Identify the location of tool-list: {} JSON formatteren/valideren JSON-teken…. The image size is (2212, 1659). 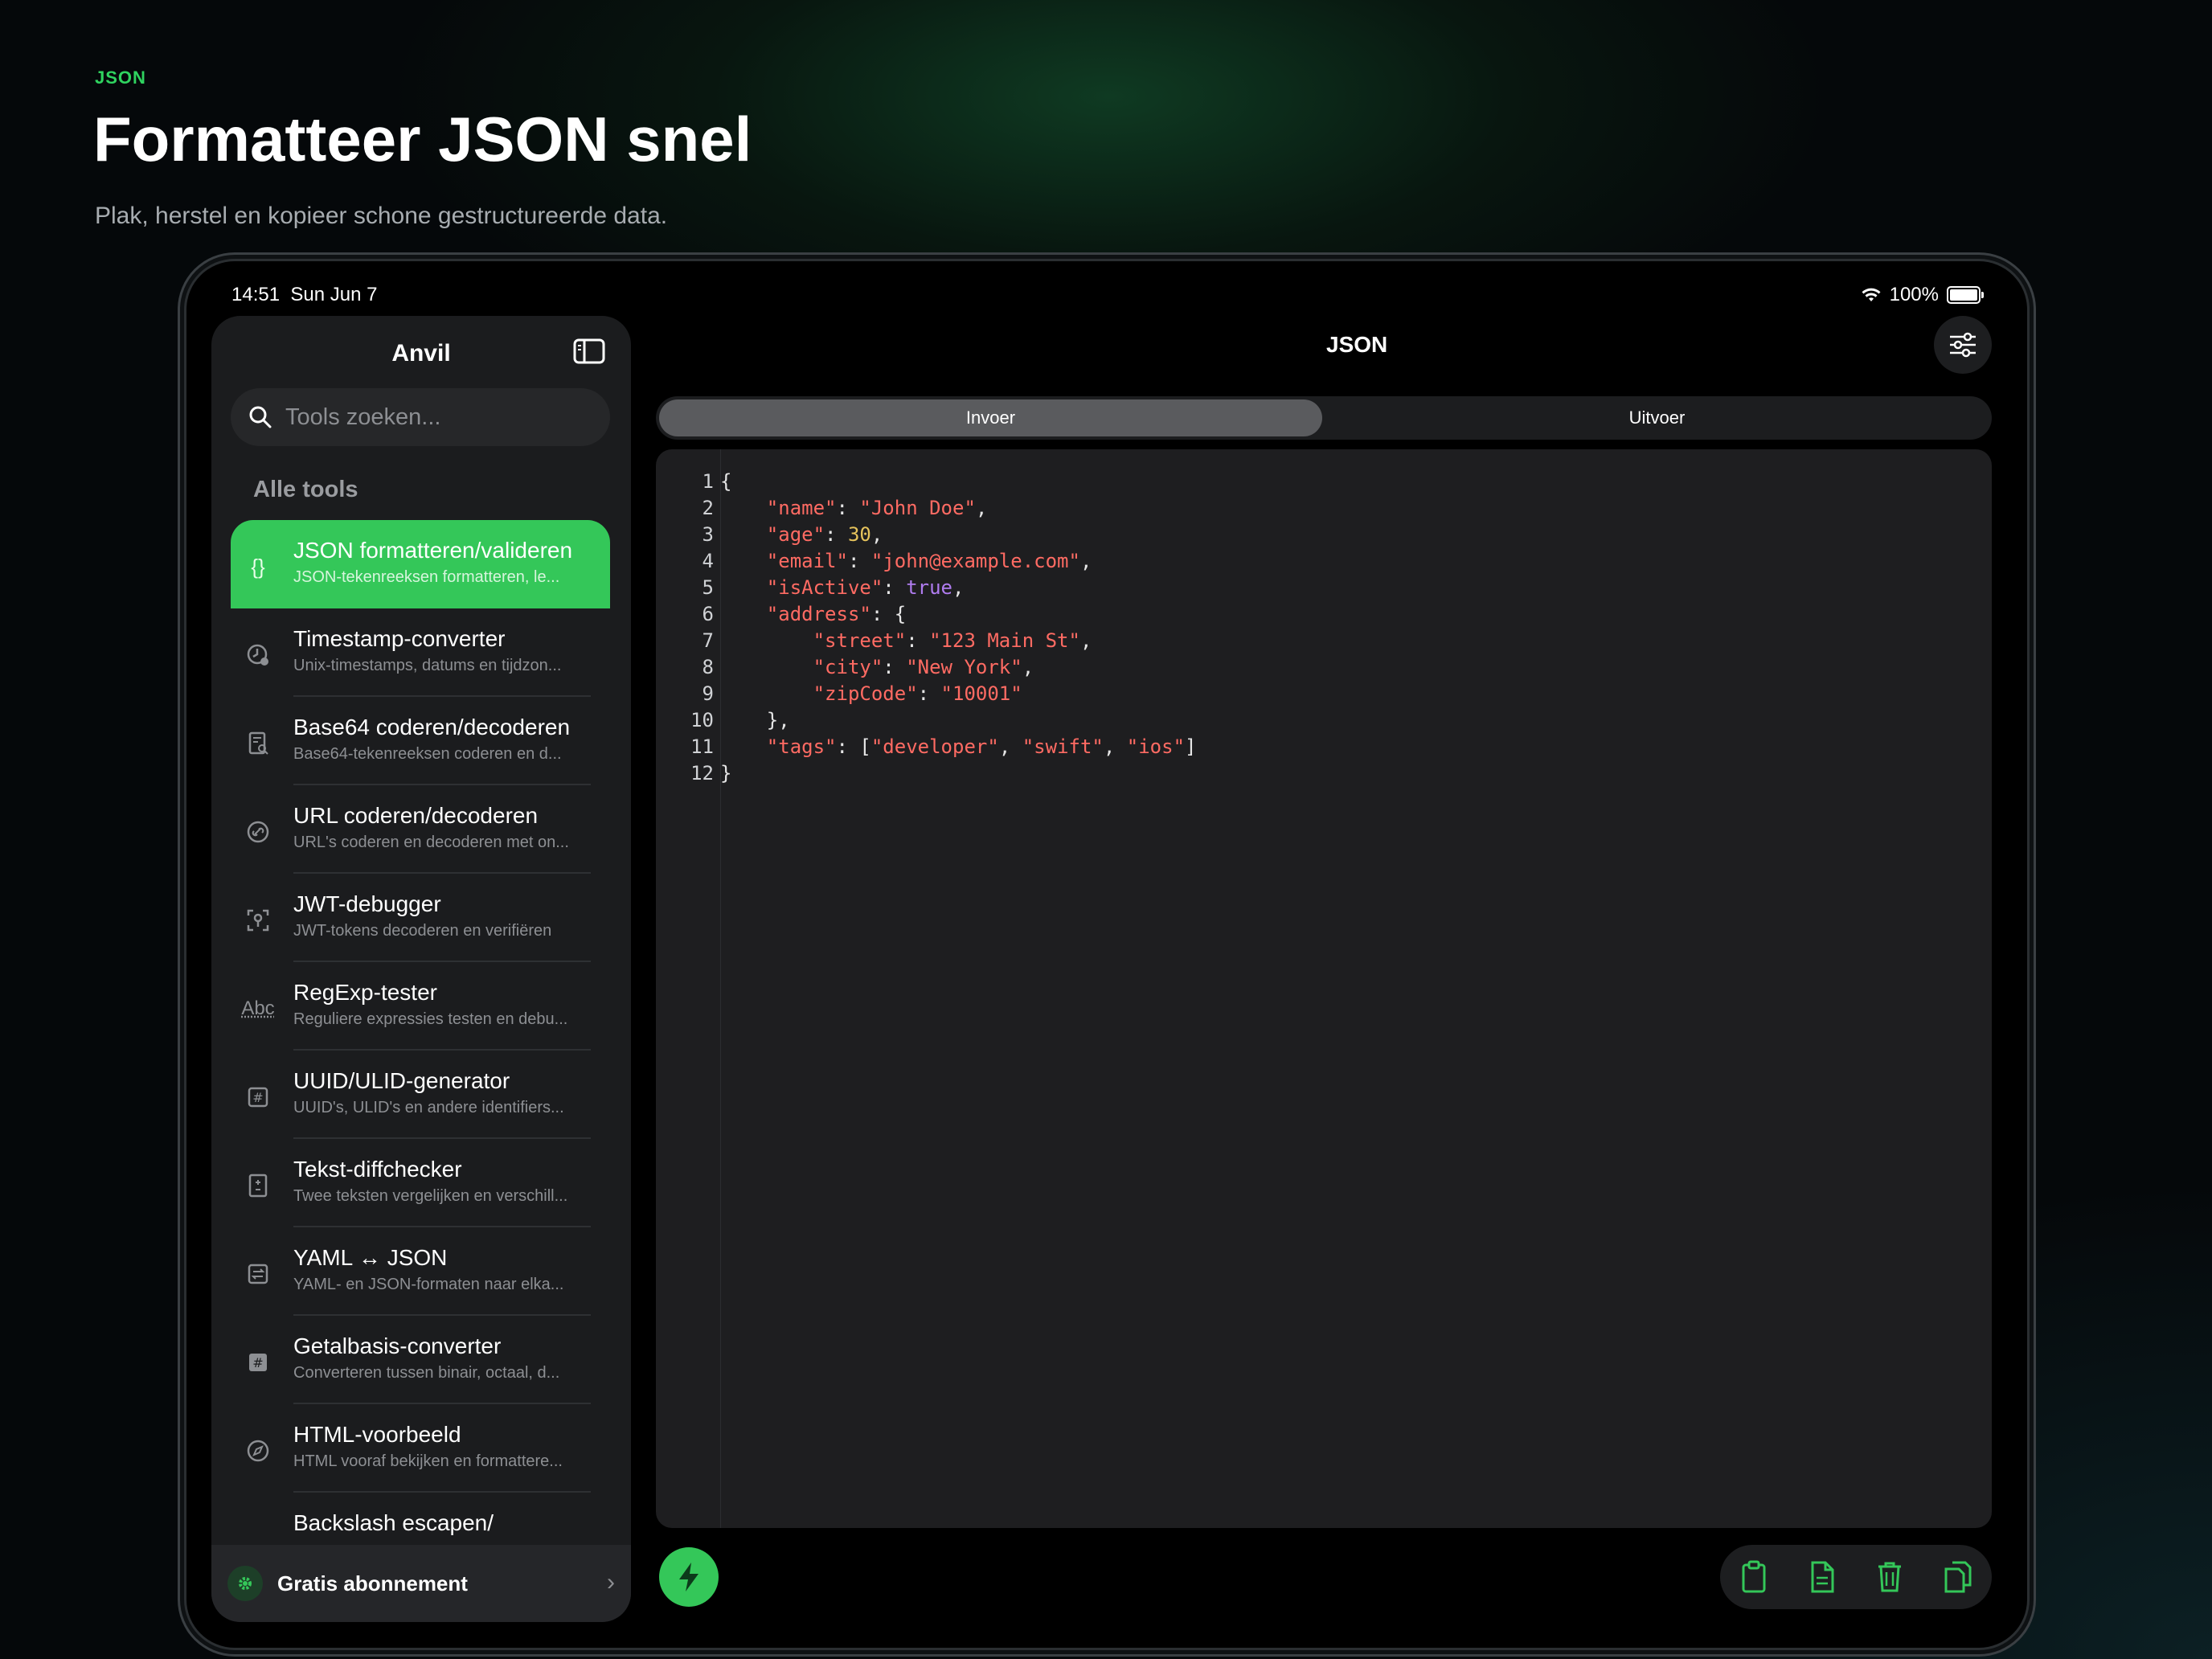
(421, 1050).